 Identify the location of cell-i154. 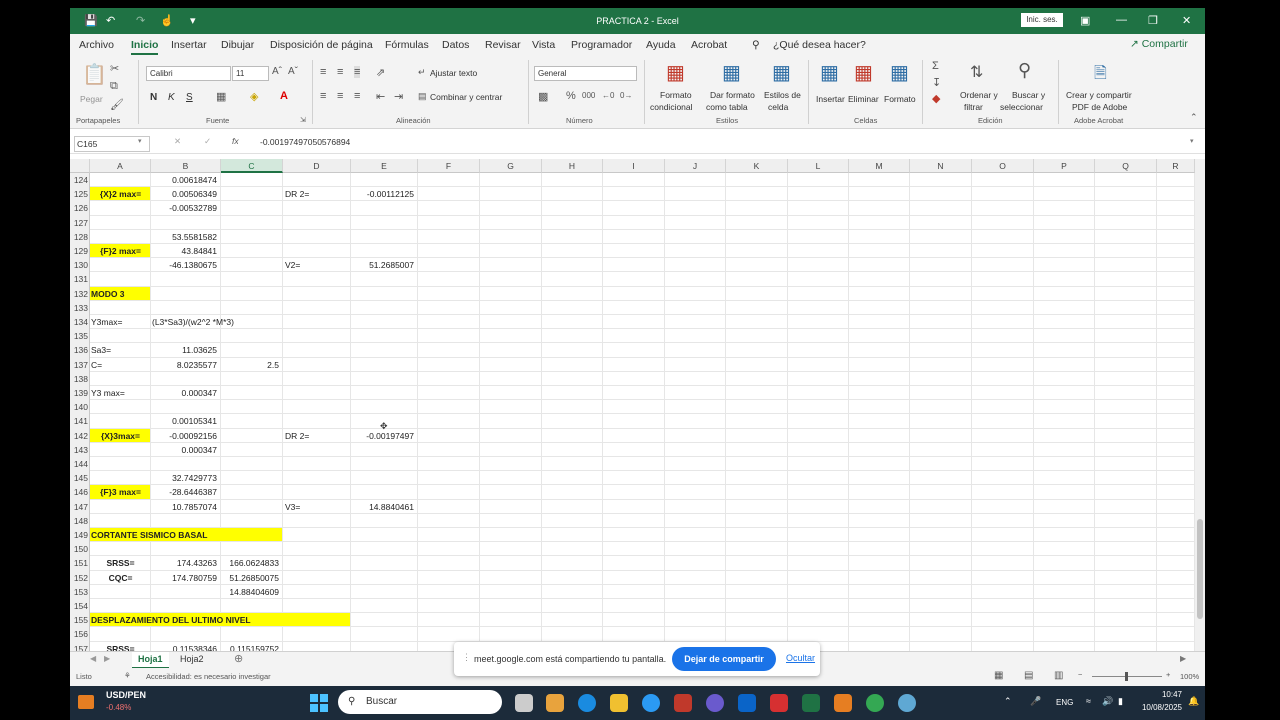
(634, 606).